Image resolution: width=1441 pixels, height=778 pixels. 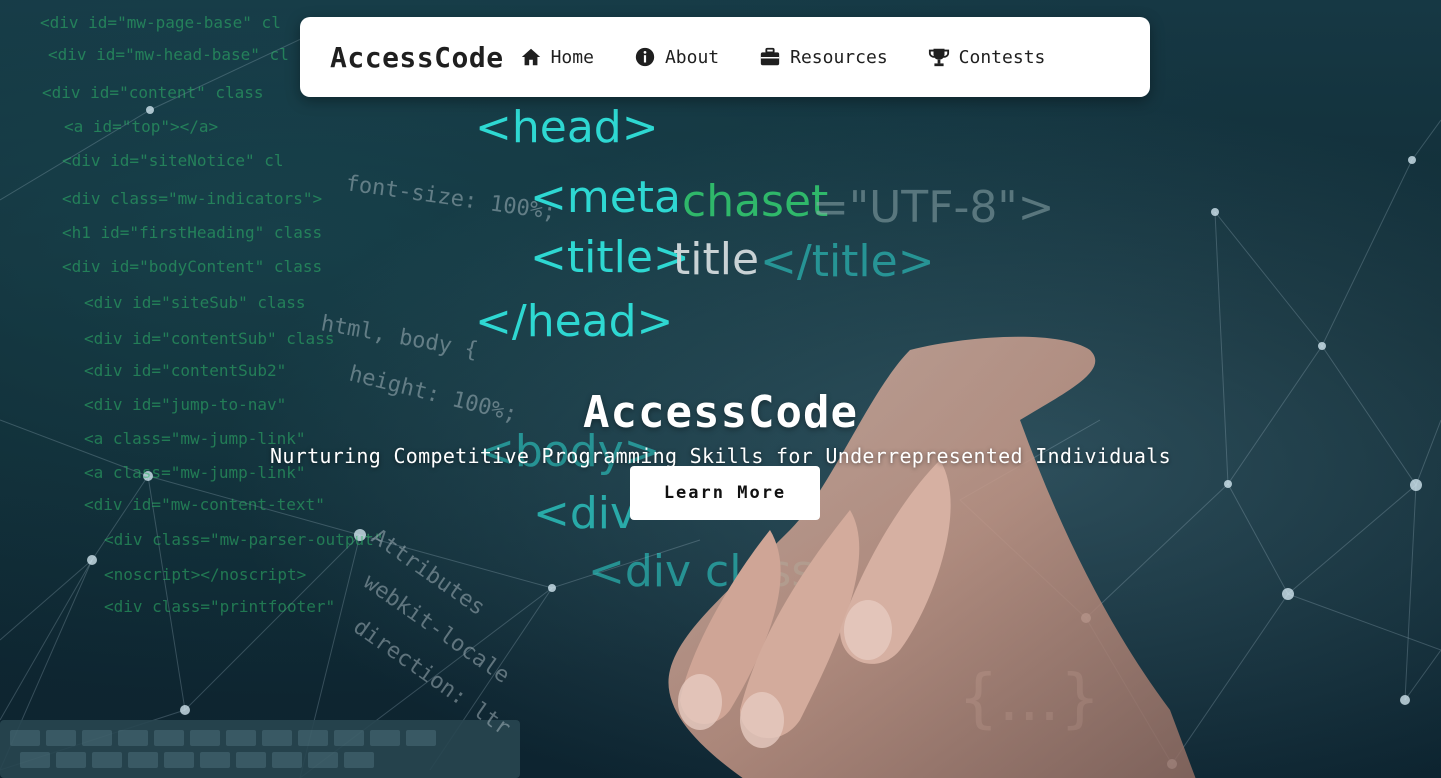 I want to click on side-code-line: <div id="siteNotice" cl, so click(x=173, y=160).